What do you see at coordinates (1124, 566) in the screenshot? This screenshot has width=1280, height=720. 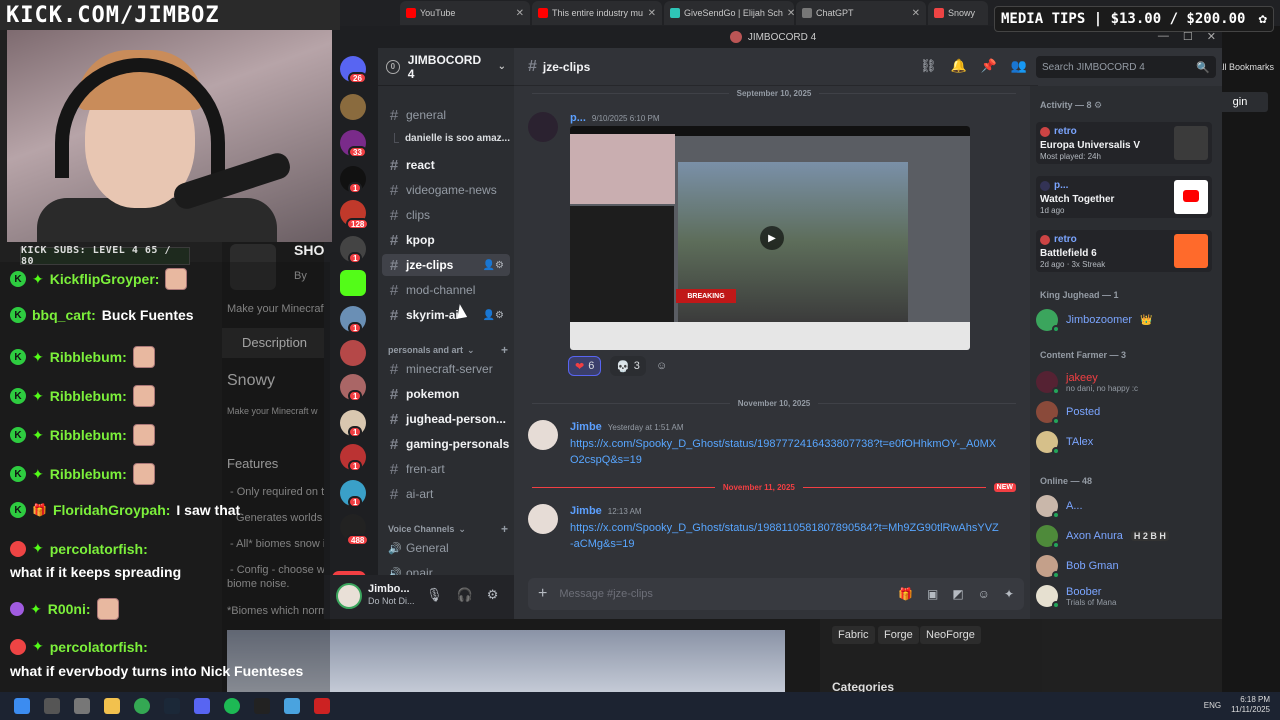 I see `member-item: Bob Gman` at bounding box center [1124, 566].